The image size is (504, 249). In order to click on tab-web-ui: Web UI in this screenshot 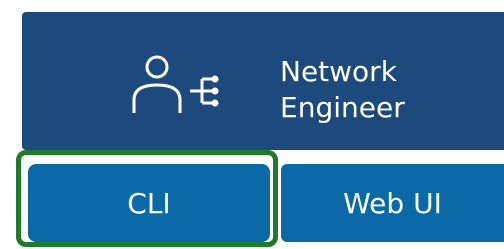, I will do `click(392, 203)`.